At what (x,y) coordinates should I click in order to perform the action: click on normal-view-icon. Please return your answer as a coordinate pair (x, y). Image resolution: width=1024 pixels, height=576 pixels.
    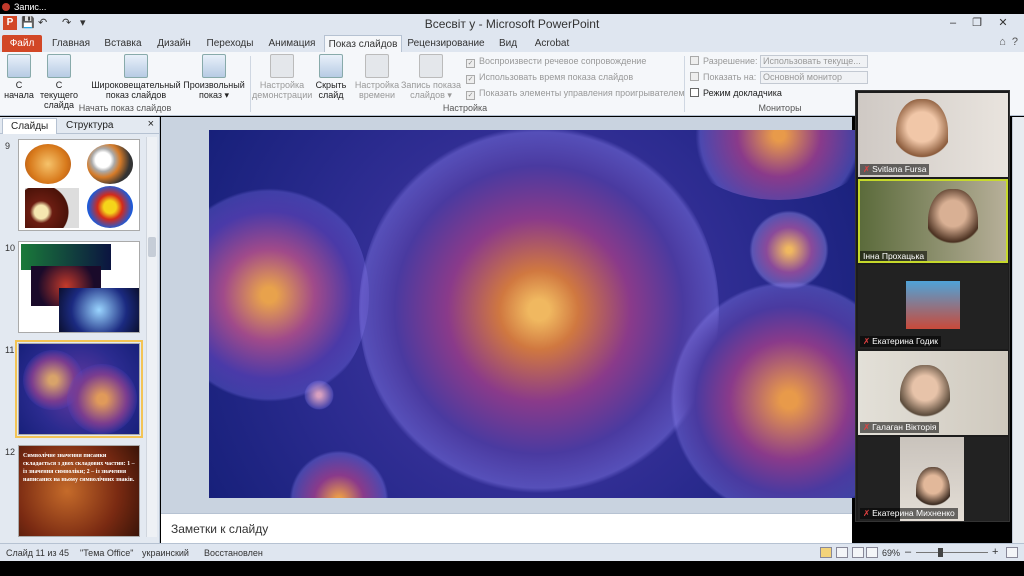
    Looking at the image, I should click on (826, 552).